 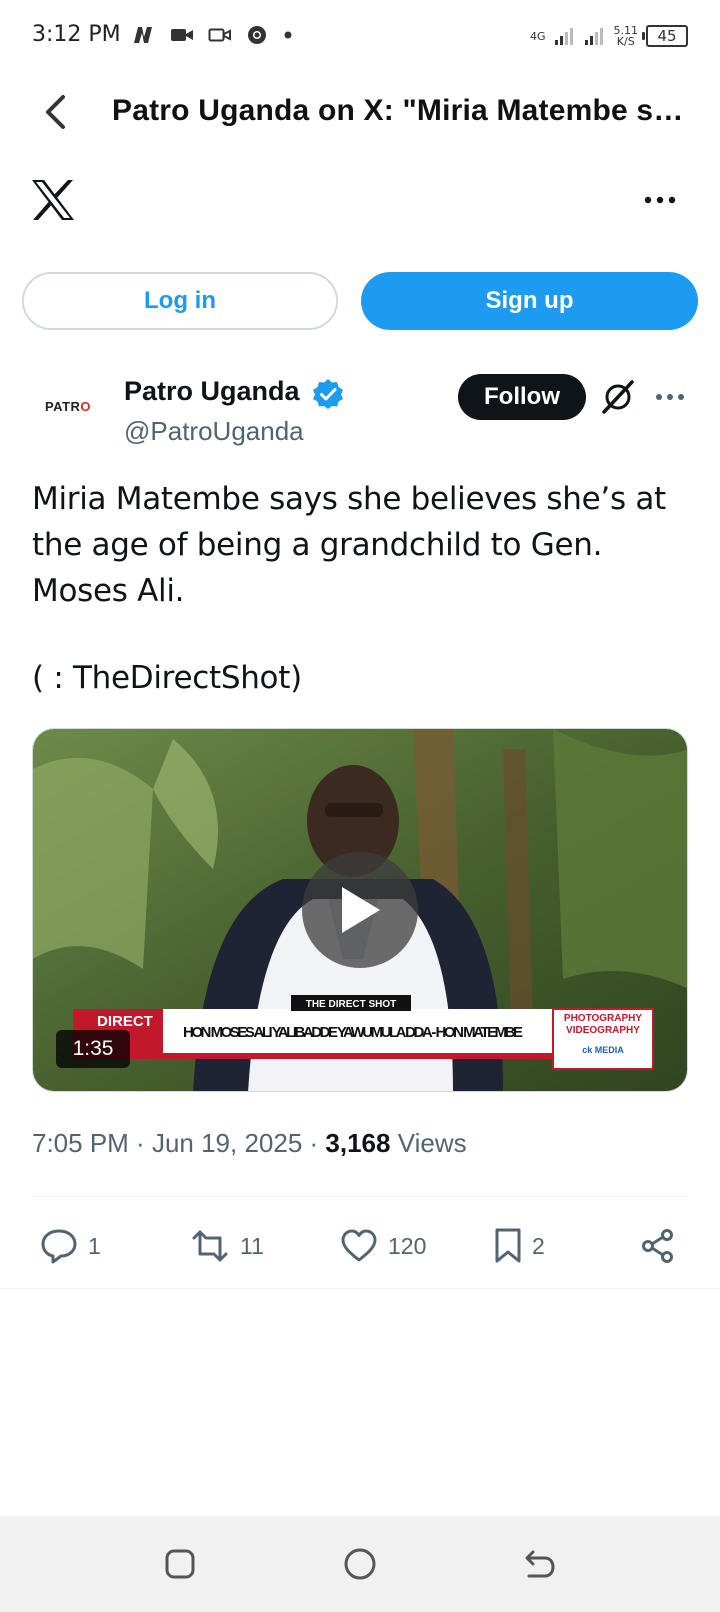 I want to click on video-banner-brand: DIRECT, so click(x=125, y=1021).